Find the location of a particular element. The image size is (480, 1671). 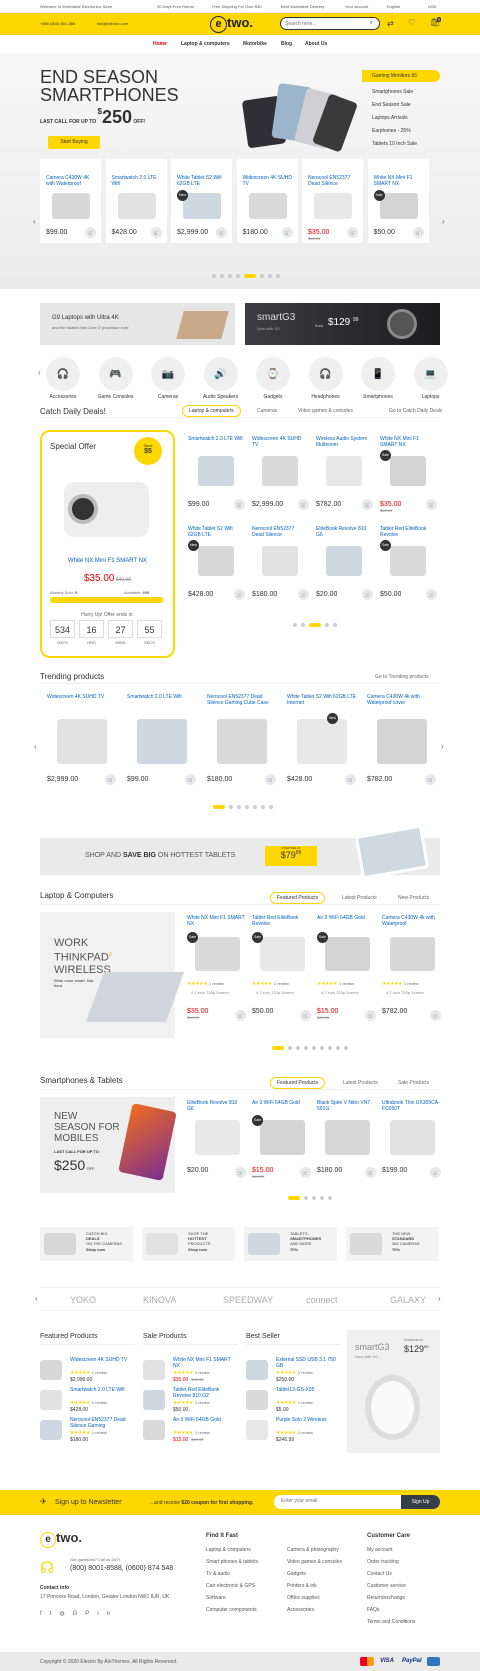

footer-logo: e two. is located at coordinates (61, 1539).